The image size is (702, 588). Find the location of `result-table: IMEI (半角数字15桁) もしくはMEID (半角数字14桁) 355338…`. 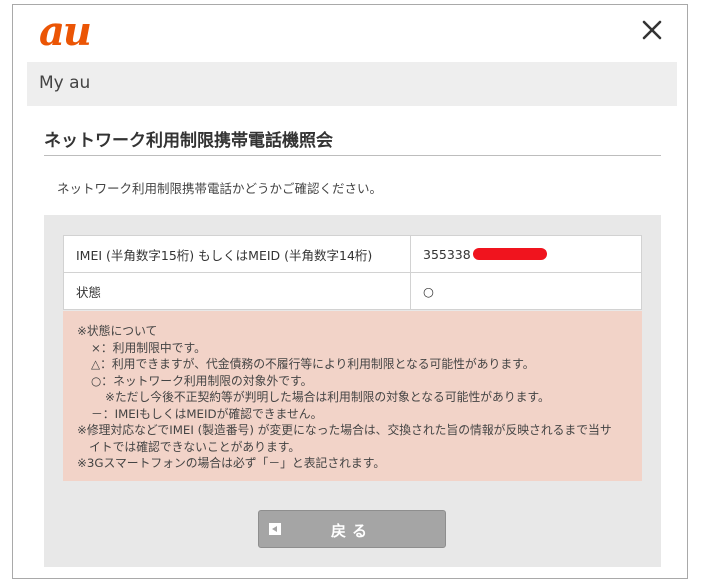

result-table: IMEI (半角数字15桁) もしくはMEID (半角数字14桁) 355338… is located at coordinates (352, 272).